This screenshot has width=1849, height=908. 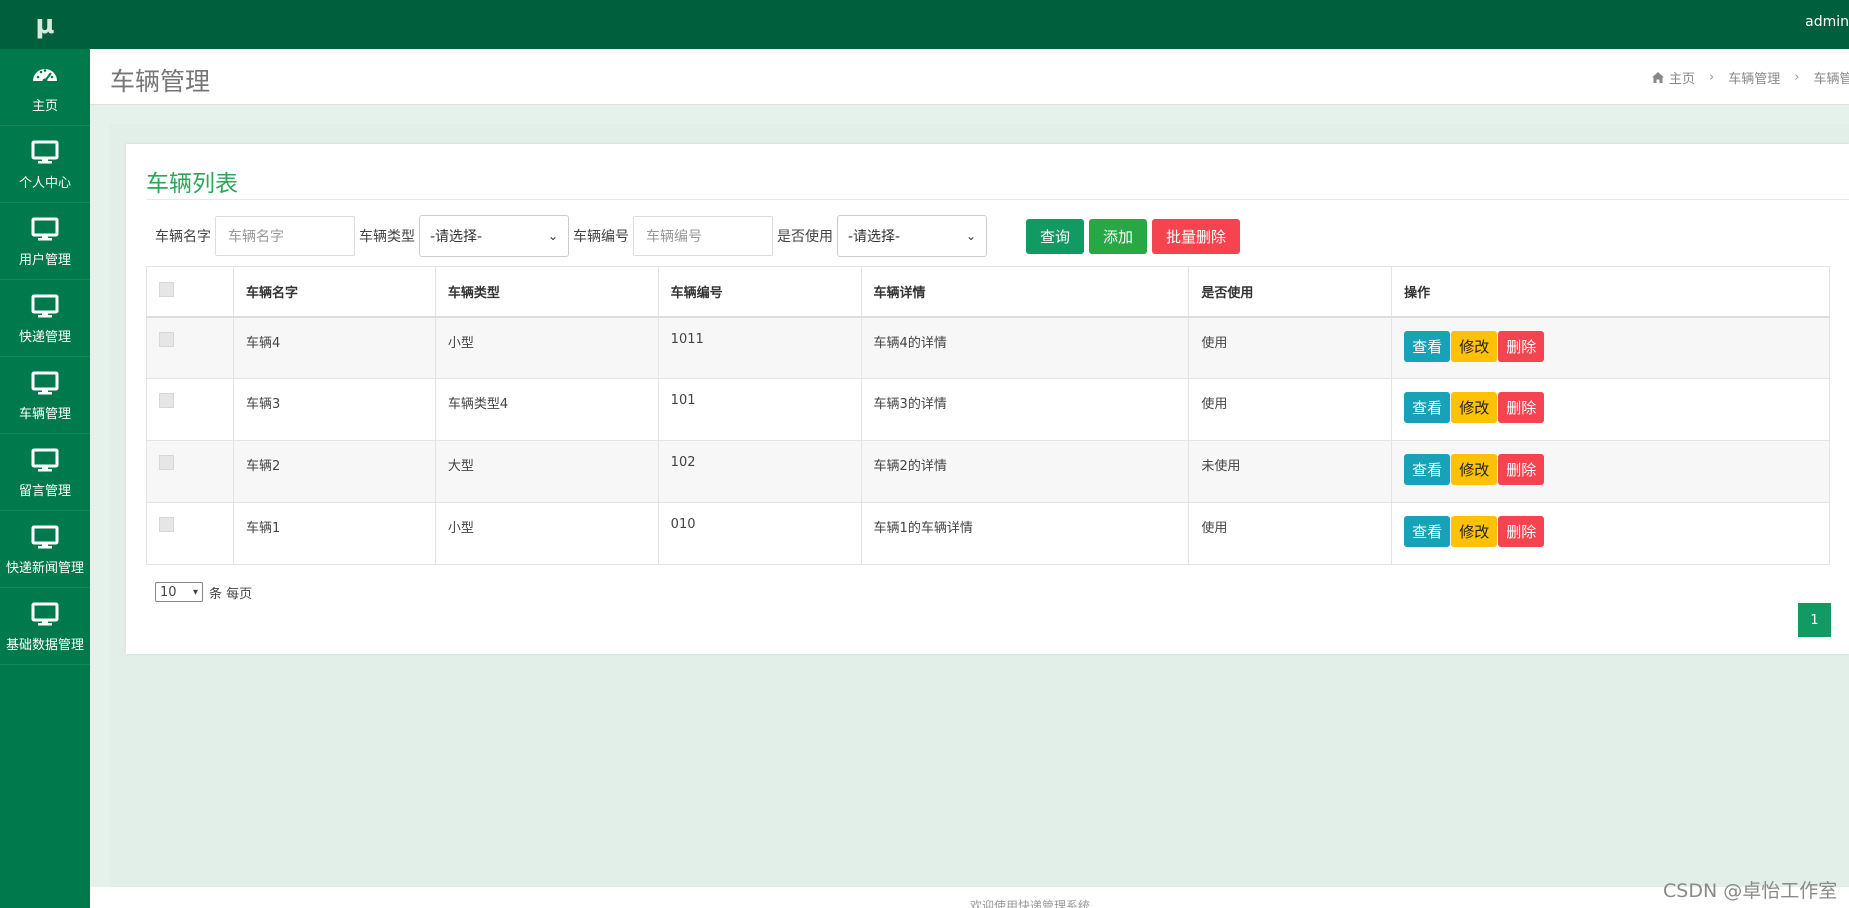 I want to click on vehicle-number-label: 车辆编号, so click(x=601, y=237).